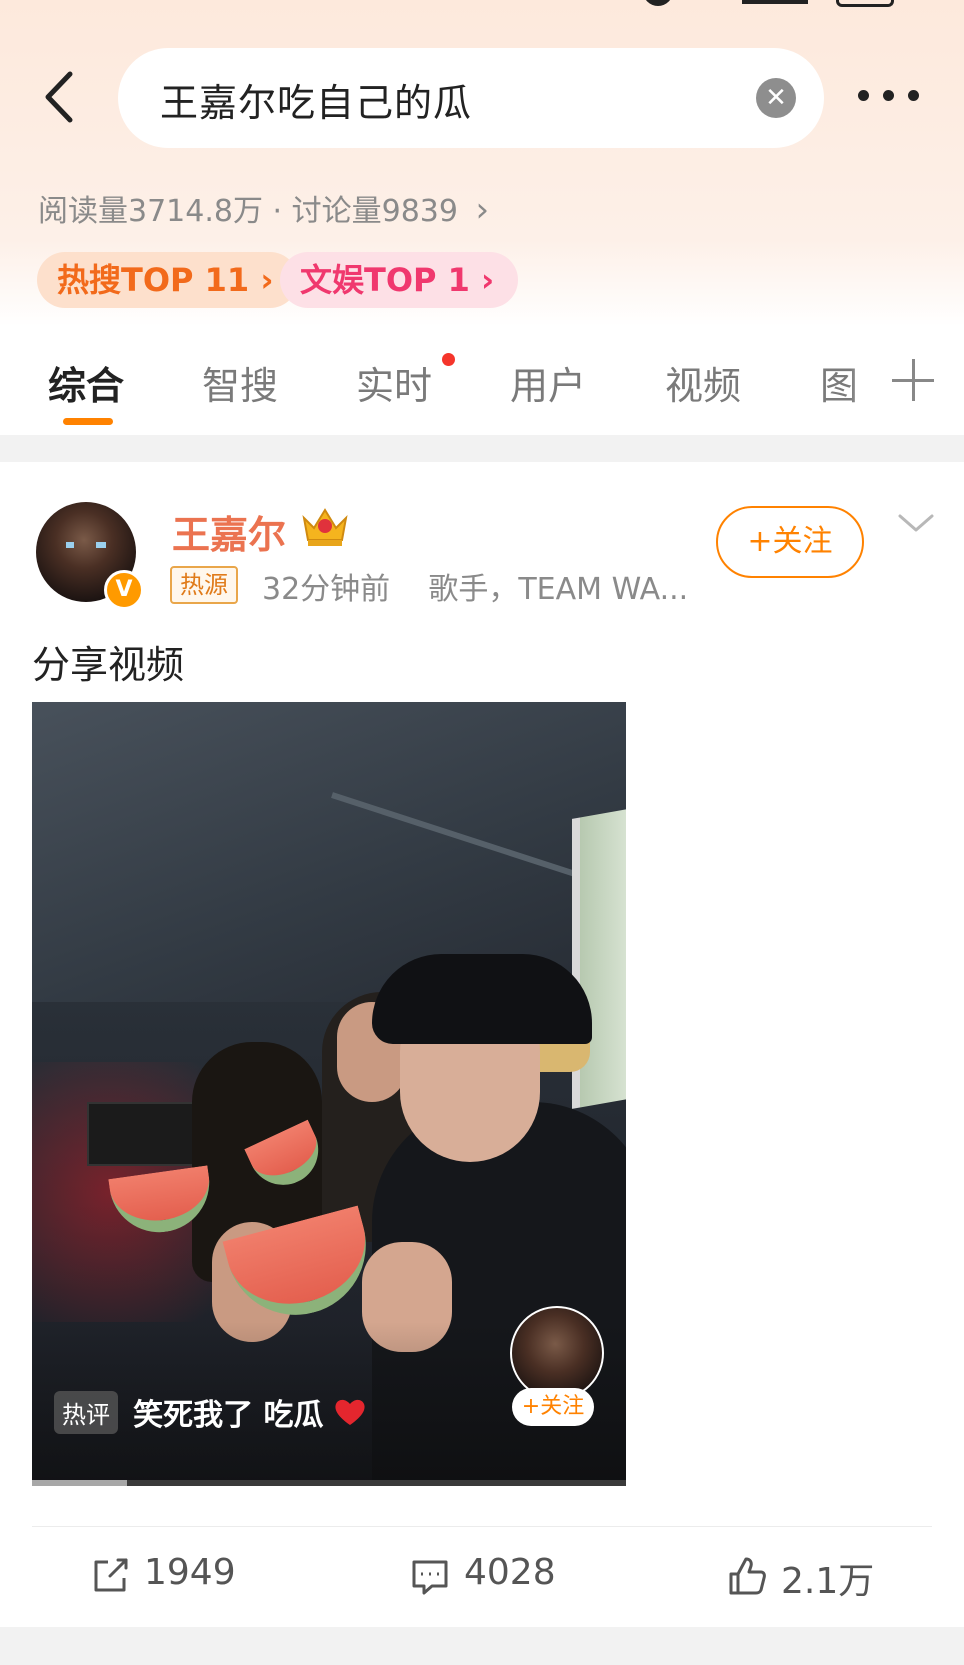 Image resolution: width=964 pixels, height=1665 pixels. Describe the element at coordinates (229, 531) in the screenshot. I see `author-name: 王嘉尔` at that location.